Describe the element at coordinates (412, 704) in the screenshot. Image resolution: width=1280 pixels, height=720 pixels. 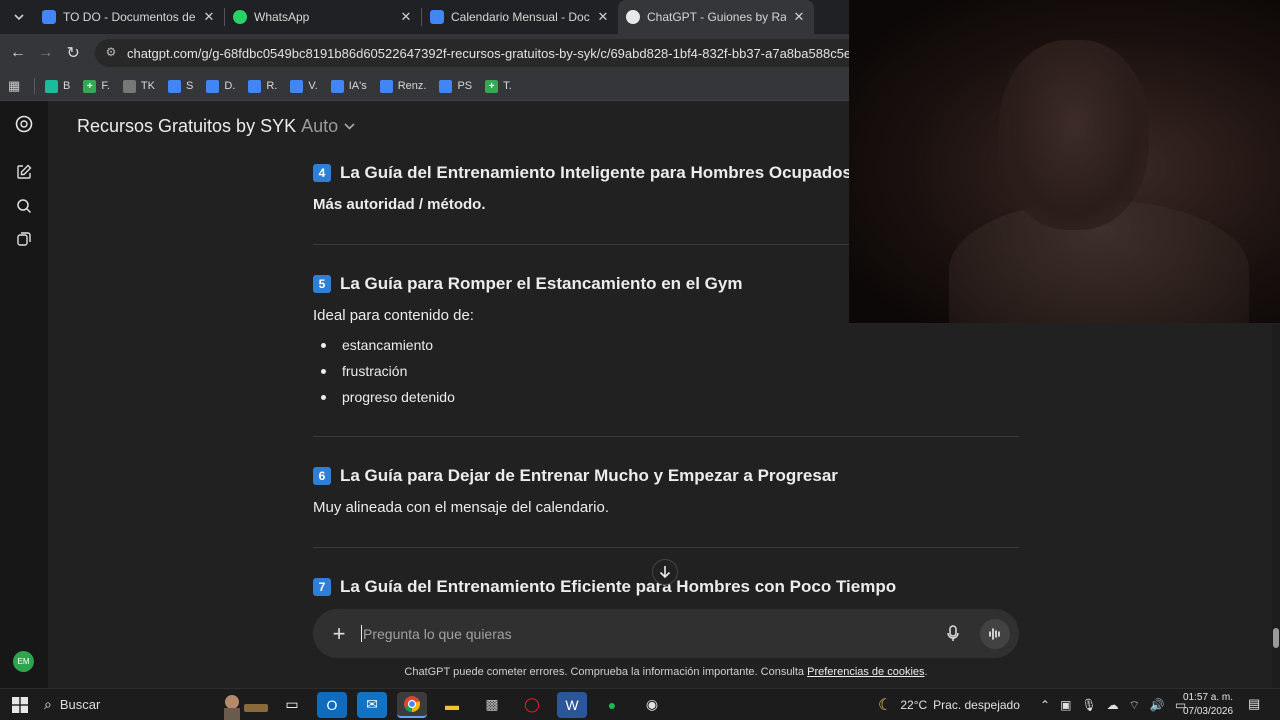
I see `chrome-icon` at that location.